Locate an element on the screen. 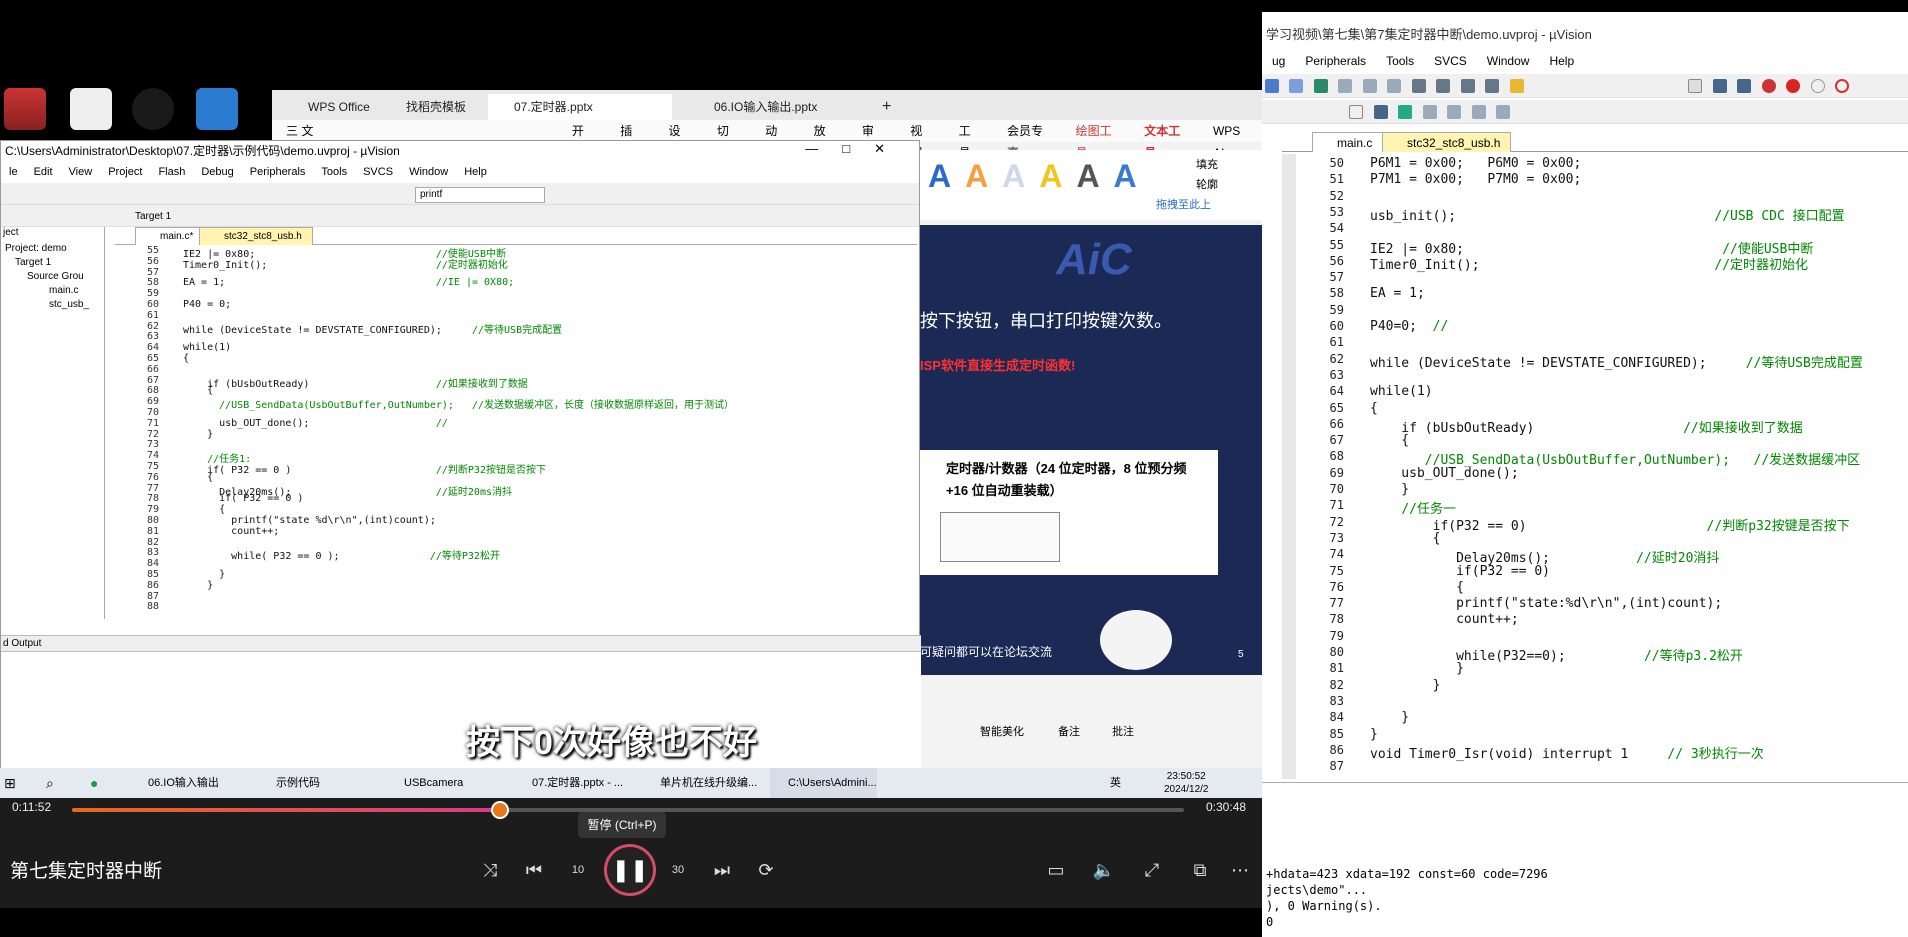 The height and width of the screenshot is (937, 1908). menu-project: Project is located at coordinates (125, 172).